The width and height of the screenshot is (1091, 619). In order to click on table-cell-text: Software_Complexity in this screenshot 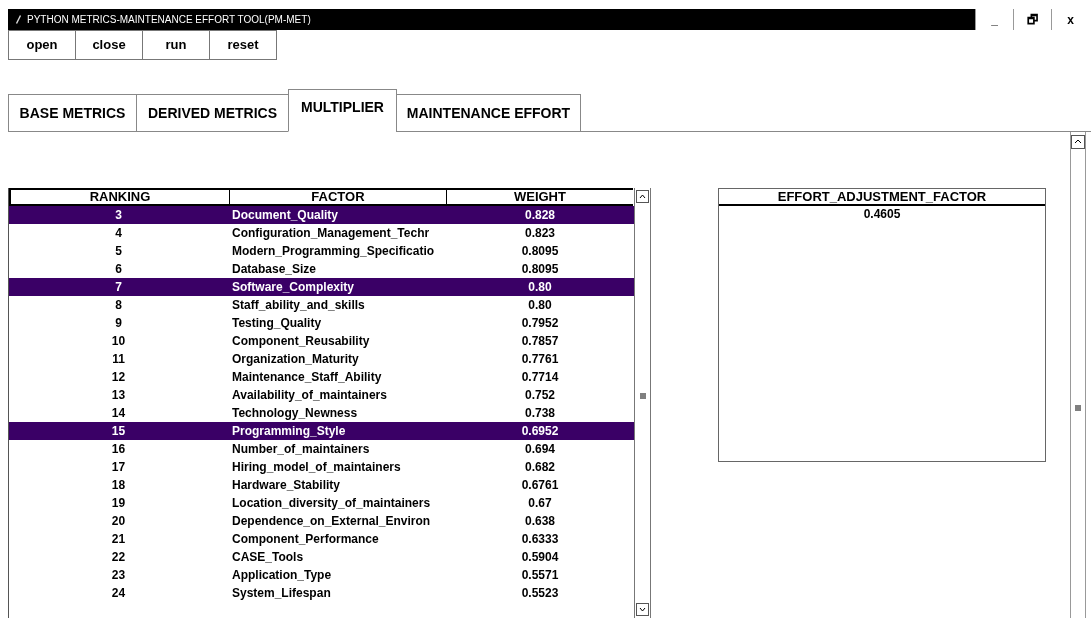, I will do `click(293, 287)`.